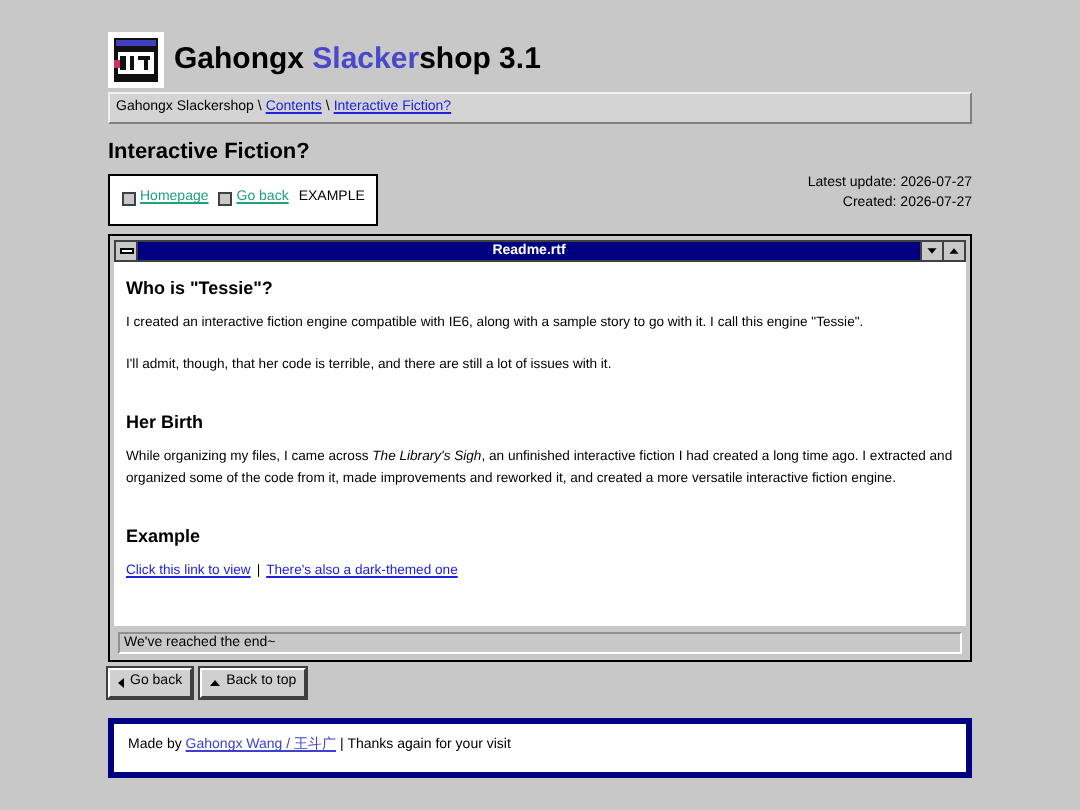 Image resolution: width=1080 pixels, height=810 pixels. What do you see at coordinates (164, 536) in the screenshot?
I see `section-heading: Example` at bounding box center [164, 536].